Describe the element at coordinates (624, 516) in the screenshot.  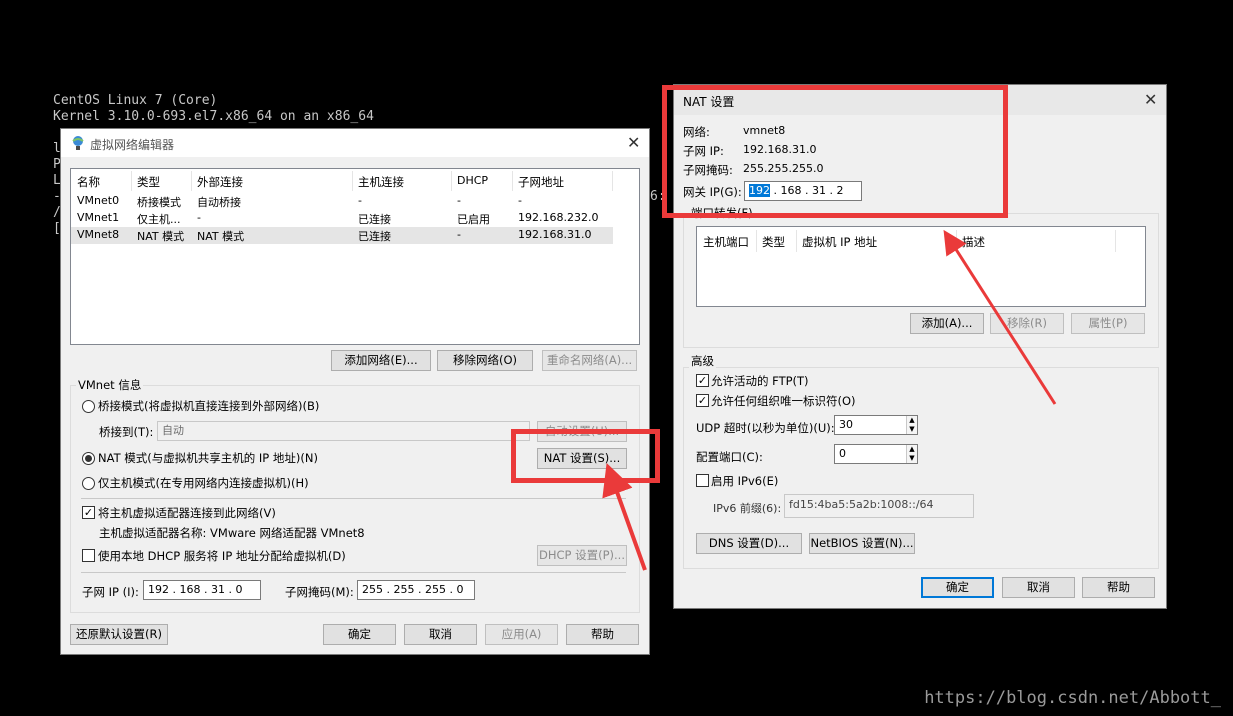
I see `arrow-to-nat-button` at that location.